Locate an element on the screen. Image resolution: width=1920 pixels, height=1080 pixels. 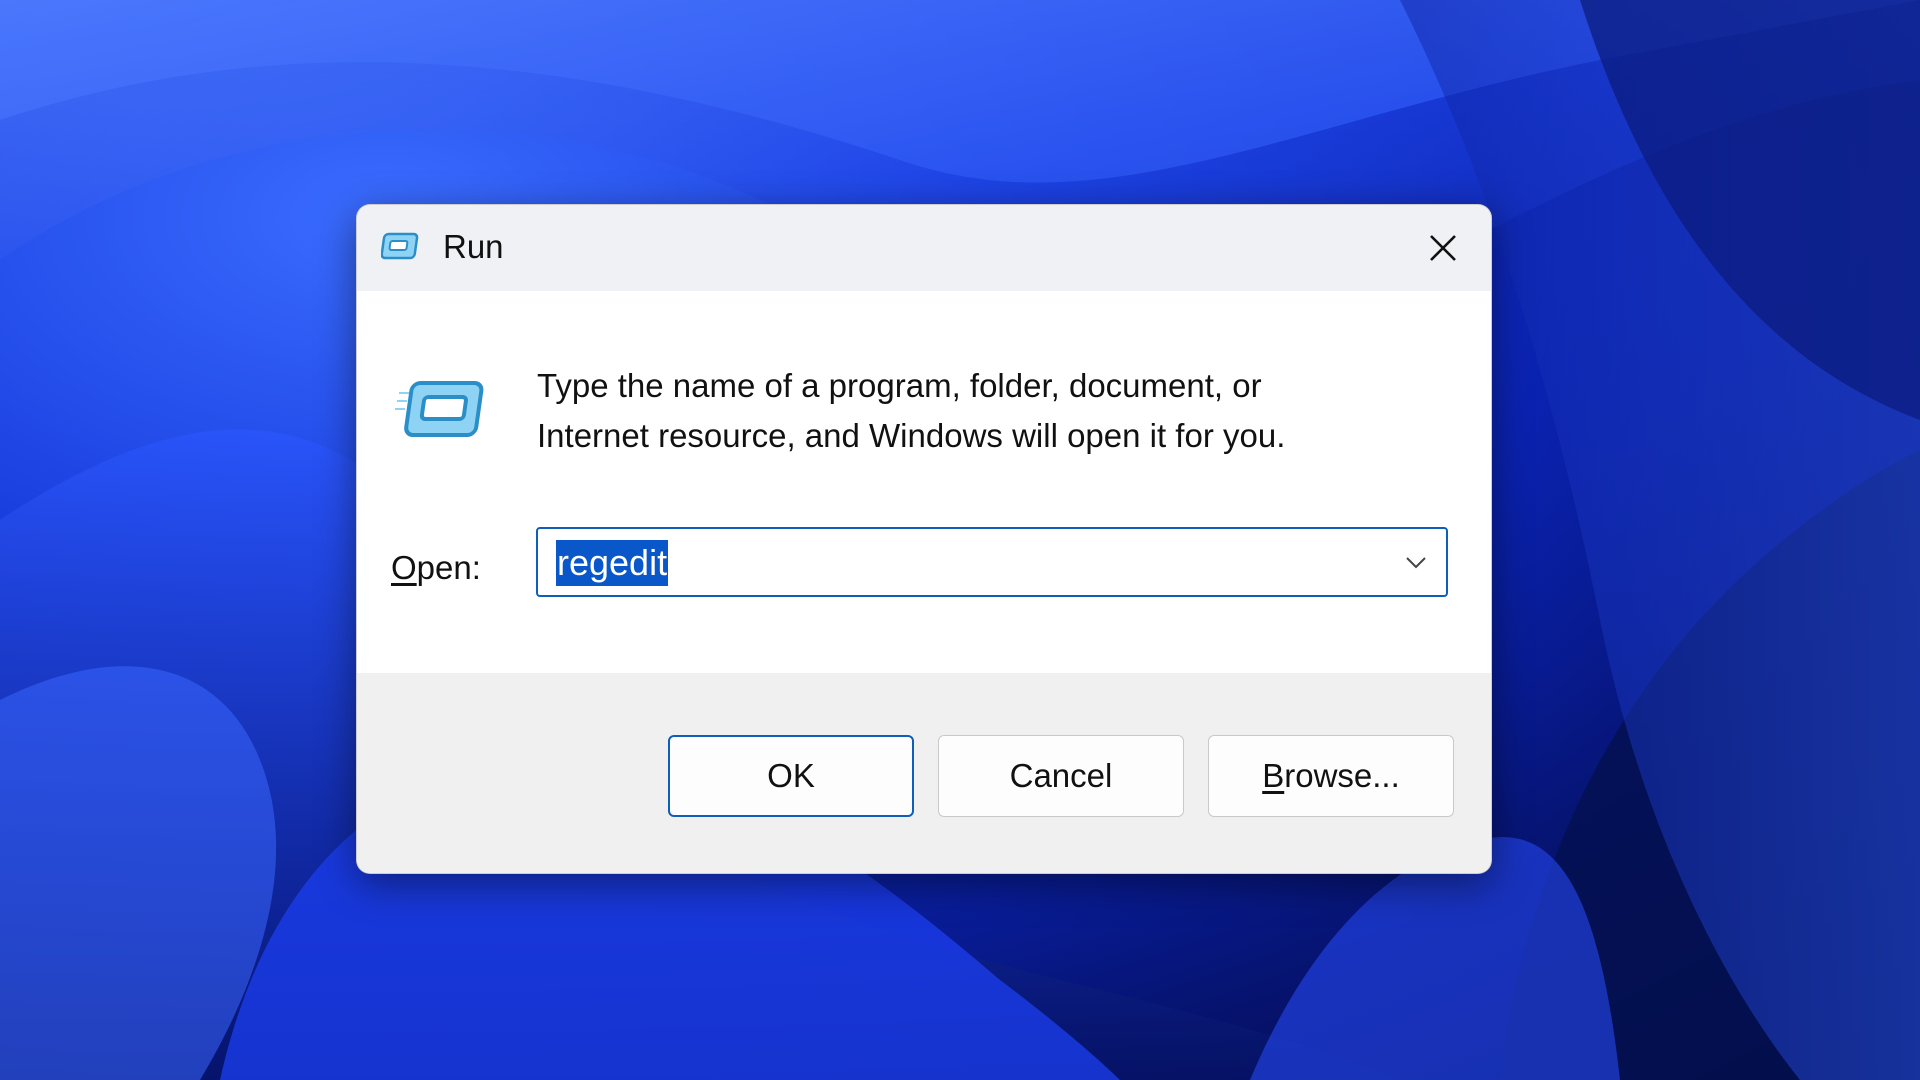
close-button is located at coordinates (1443, 248).